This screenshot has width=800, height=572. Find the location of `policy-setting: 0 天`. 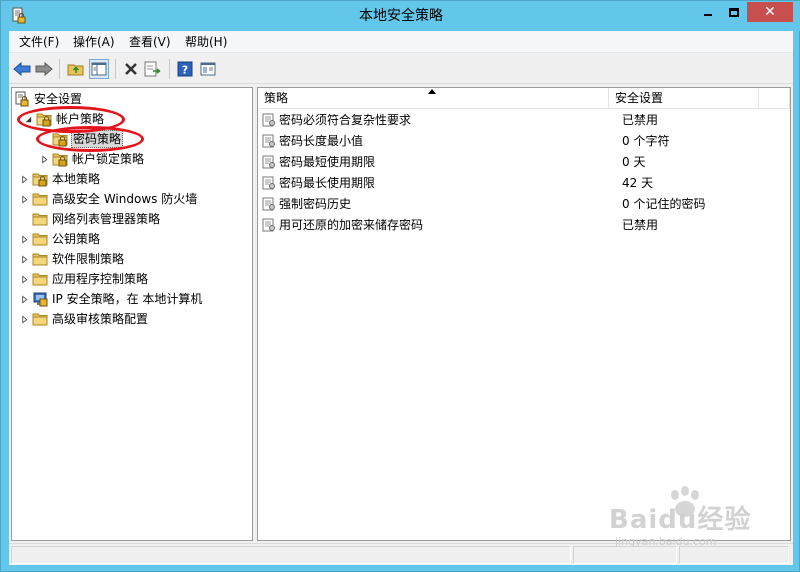

policy-setting: 0 天 is located at coordinates (634, 162).